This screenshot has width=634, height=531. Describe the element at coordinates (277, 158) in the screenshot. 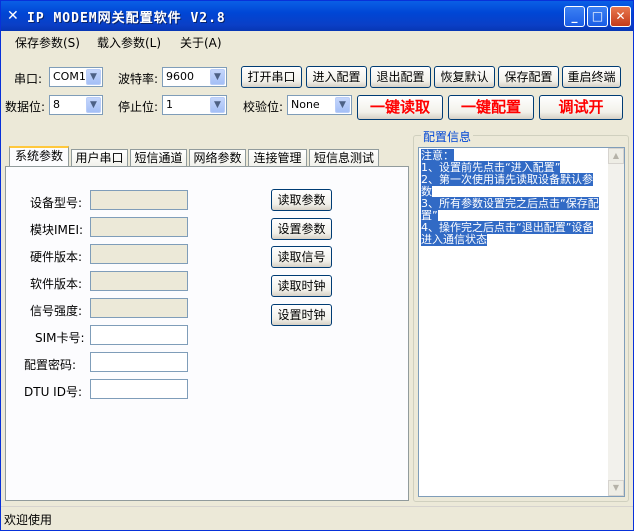

I see `tab-connection-mgmt: 连接管理` at that location.